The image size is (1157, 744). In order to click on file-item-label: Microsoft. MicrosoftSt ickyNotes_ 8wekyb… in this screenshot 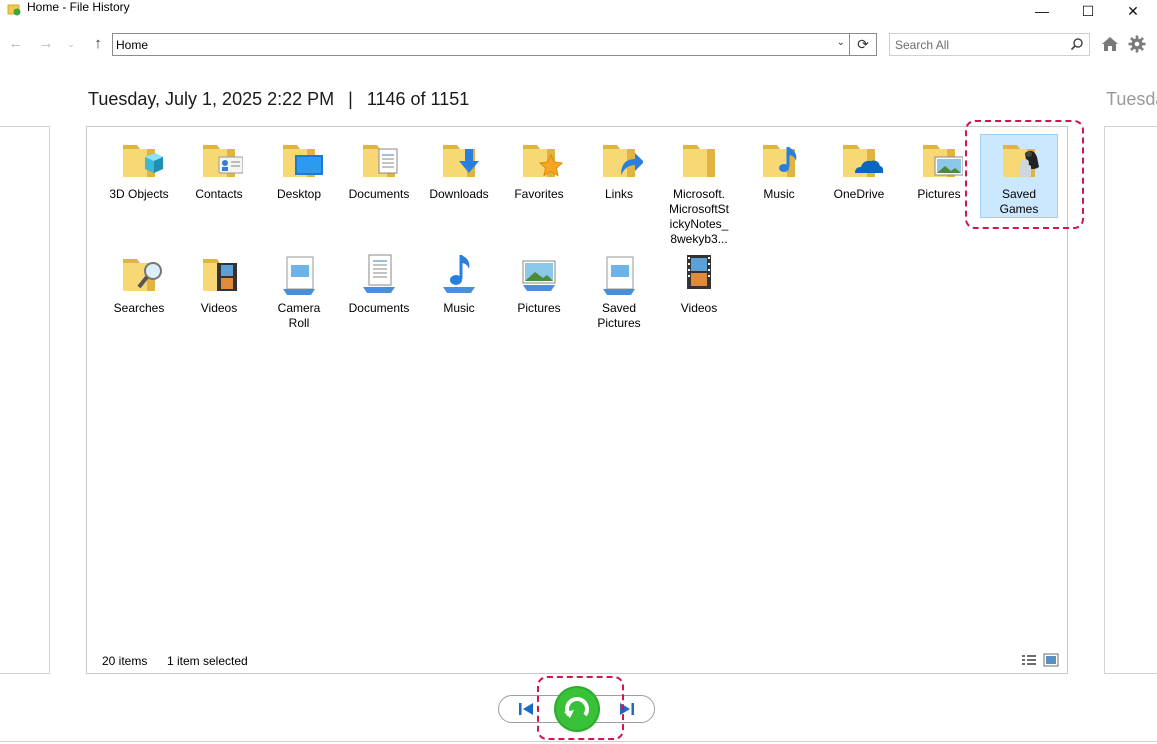, I will do `click(698, 216)`.